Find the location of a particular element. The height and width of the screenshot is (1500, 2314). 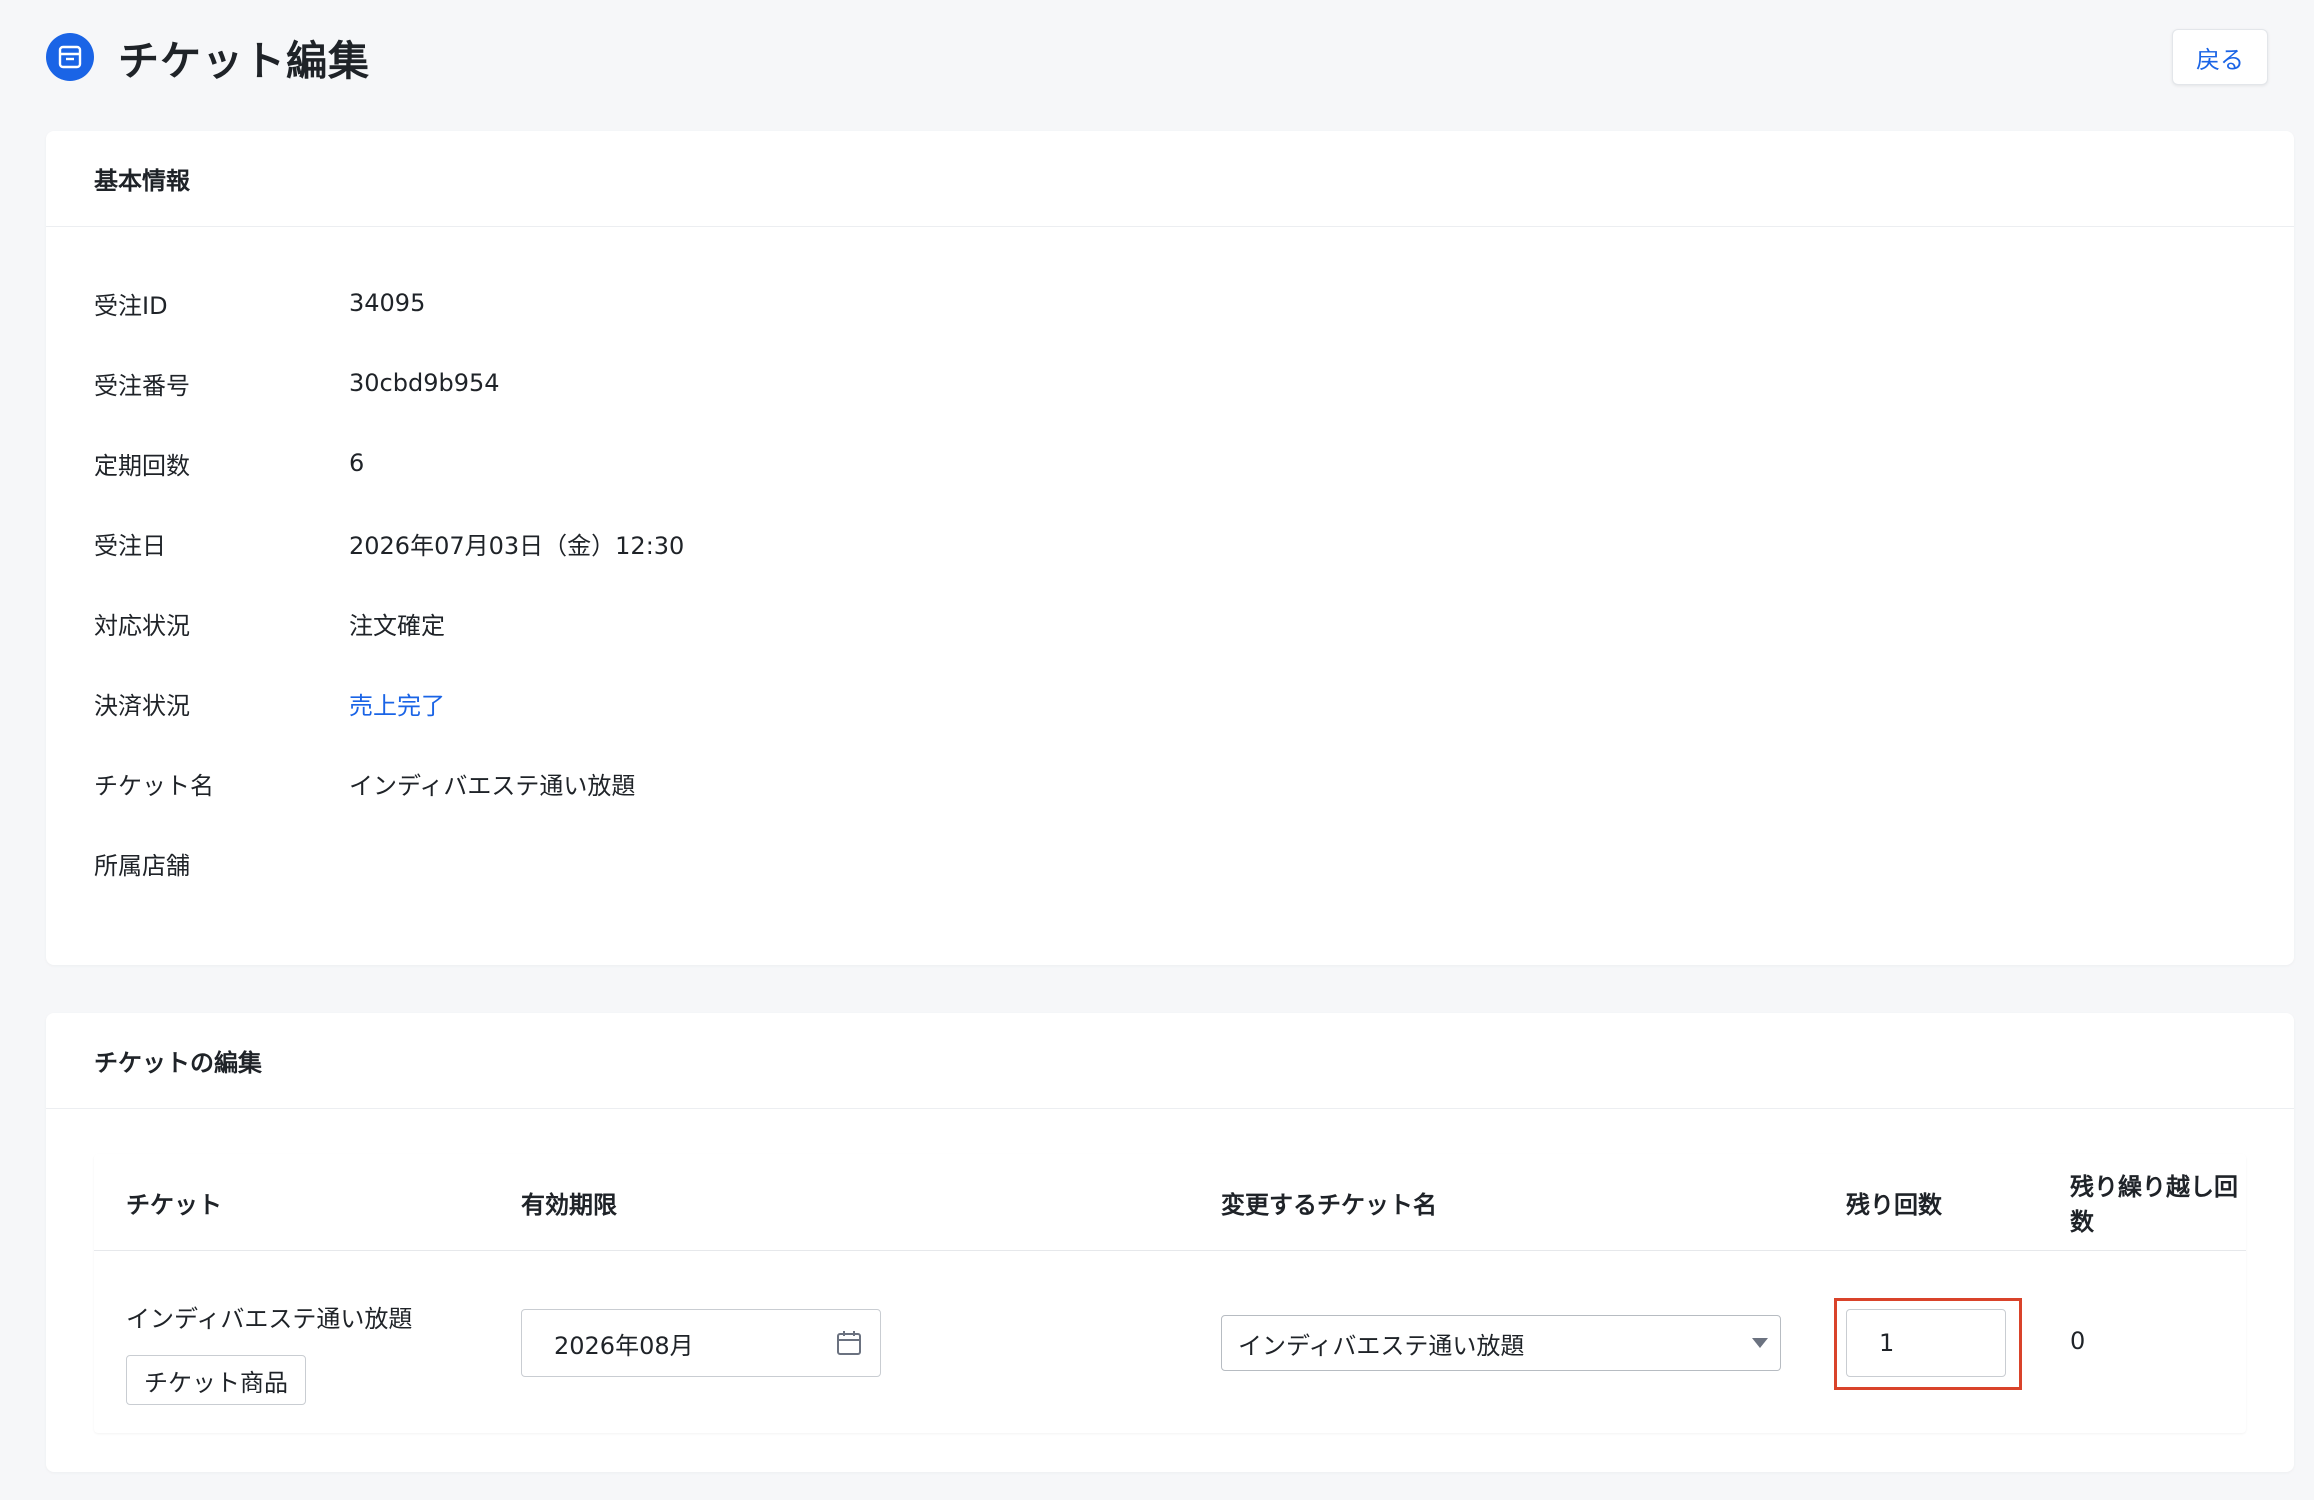

info-row-ticket-name: チケット名 インディバエステ通い放題 is located at coordinates (1170, 783).